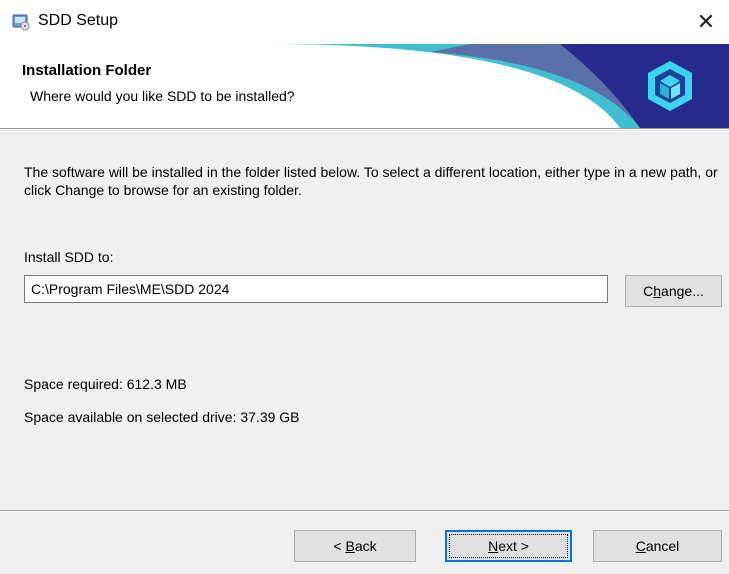 The width and height of the screenshot is (729, 574). What do you see at coordinates (648, 291) in the screenshot?
I see `change-button-label-pre: C` at bounding box center [648, 291].